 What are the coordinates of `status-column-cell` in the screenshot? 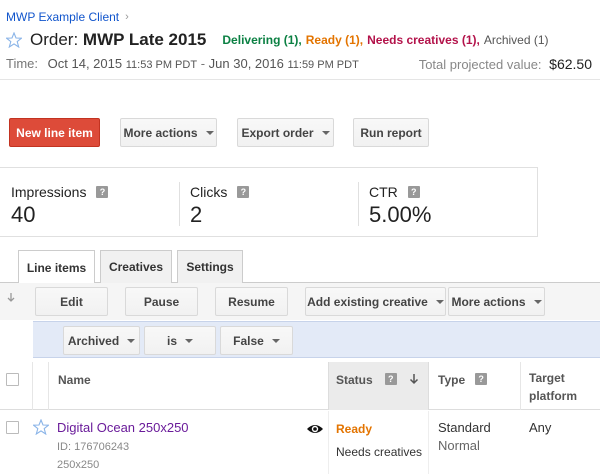 It's located at (378, 442).